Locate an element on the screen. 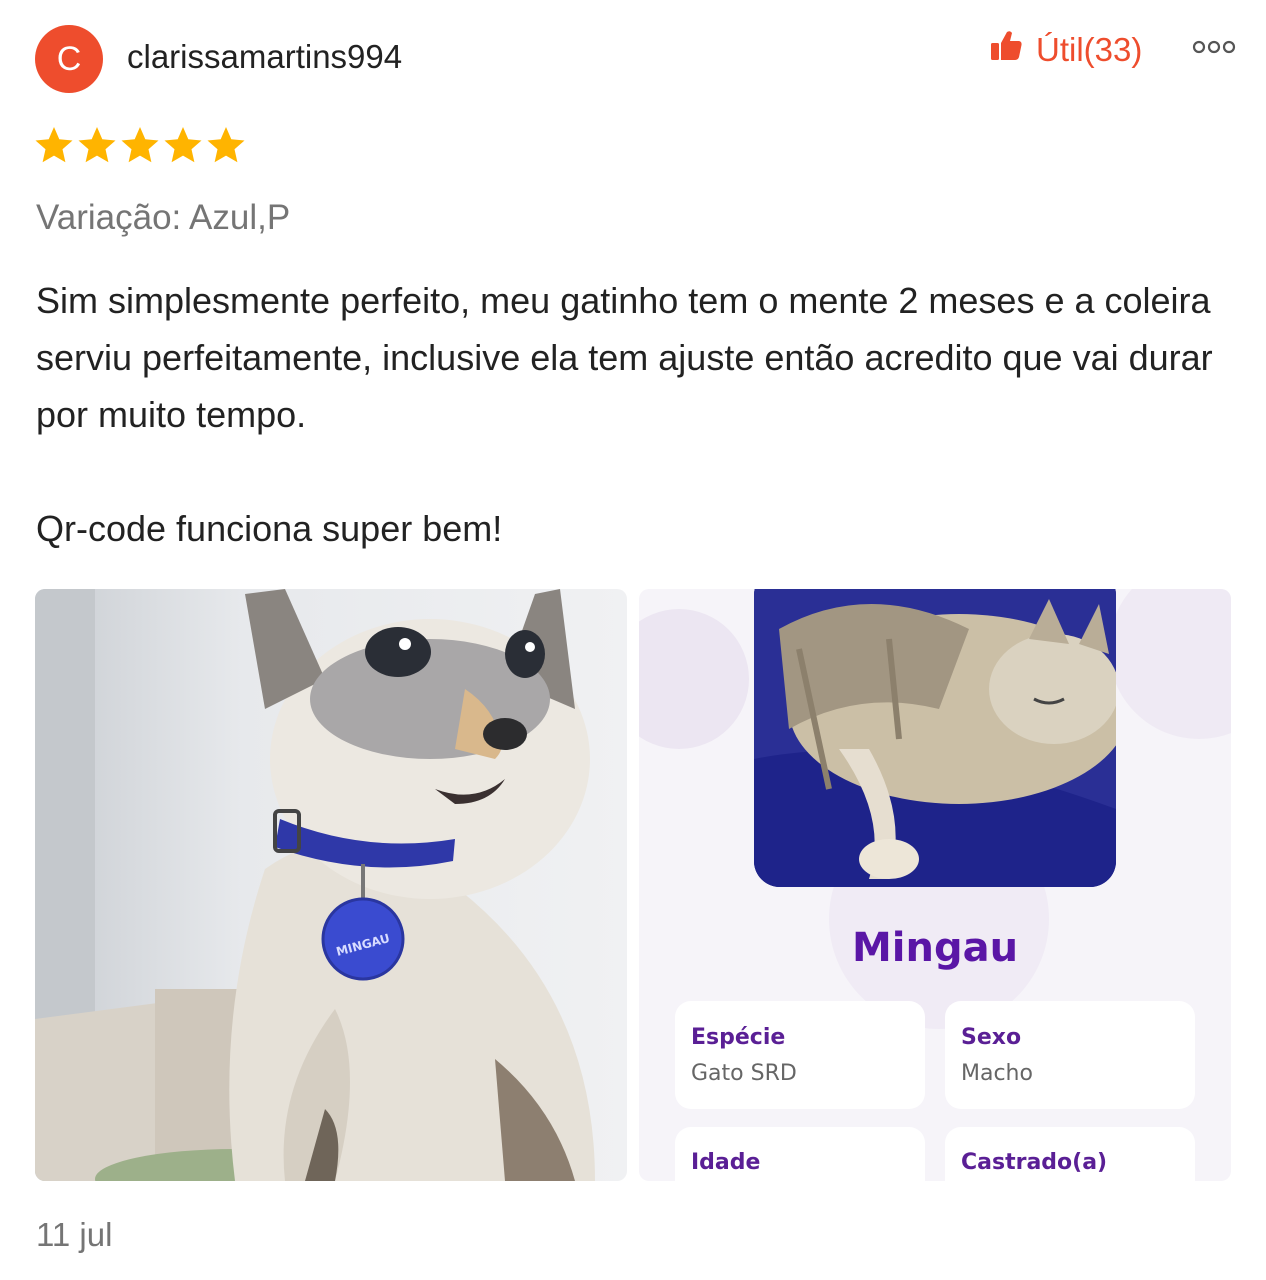 The width and height of the screenshot is (1266, 1280). field-value: Macho is located at coordinates (997, 1073).